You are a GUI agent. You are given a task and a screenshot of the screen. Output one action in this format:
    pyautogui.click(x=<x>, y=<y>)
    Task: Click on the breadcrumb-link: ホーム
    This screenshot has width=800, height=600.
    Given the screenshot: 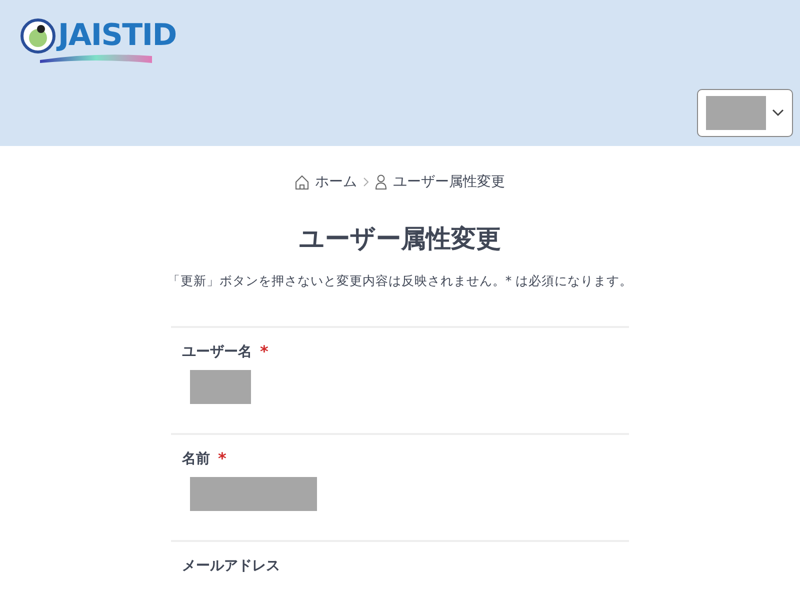 What is the action you would take?
    pyautogui.click(x=336, y=182)
    